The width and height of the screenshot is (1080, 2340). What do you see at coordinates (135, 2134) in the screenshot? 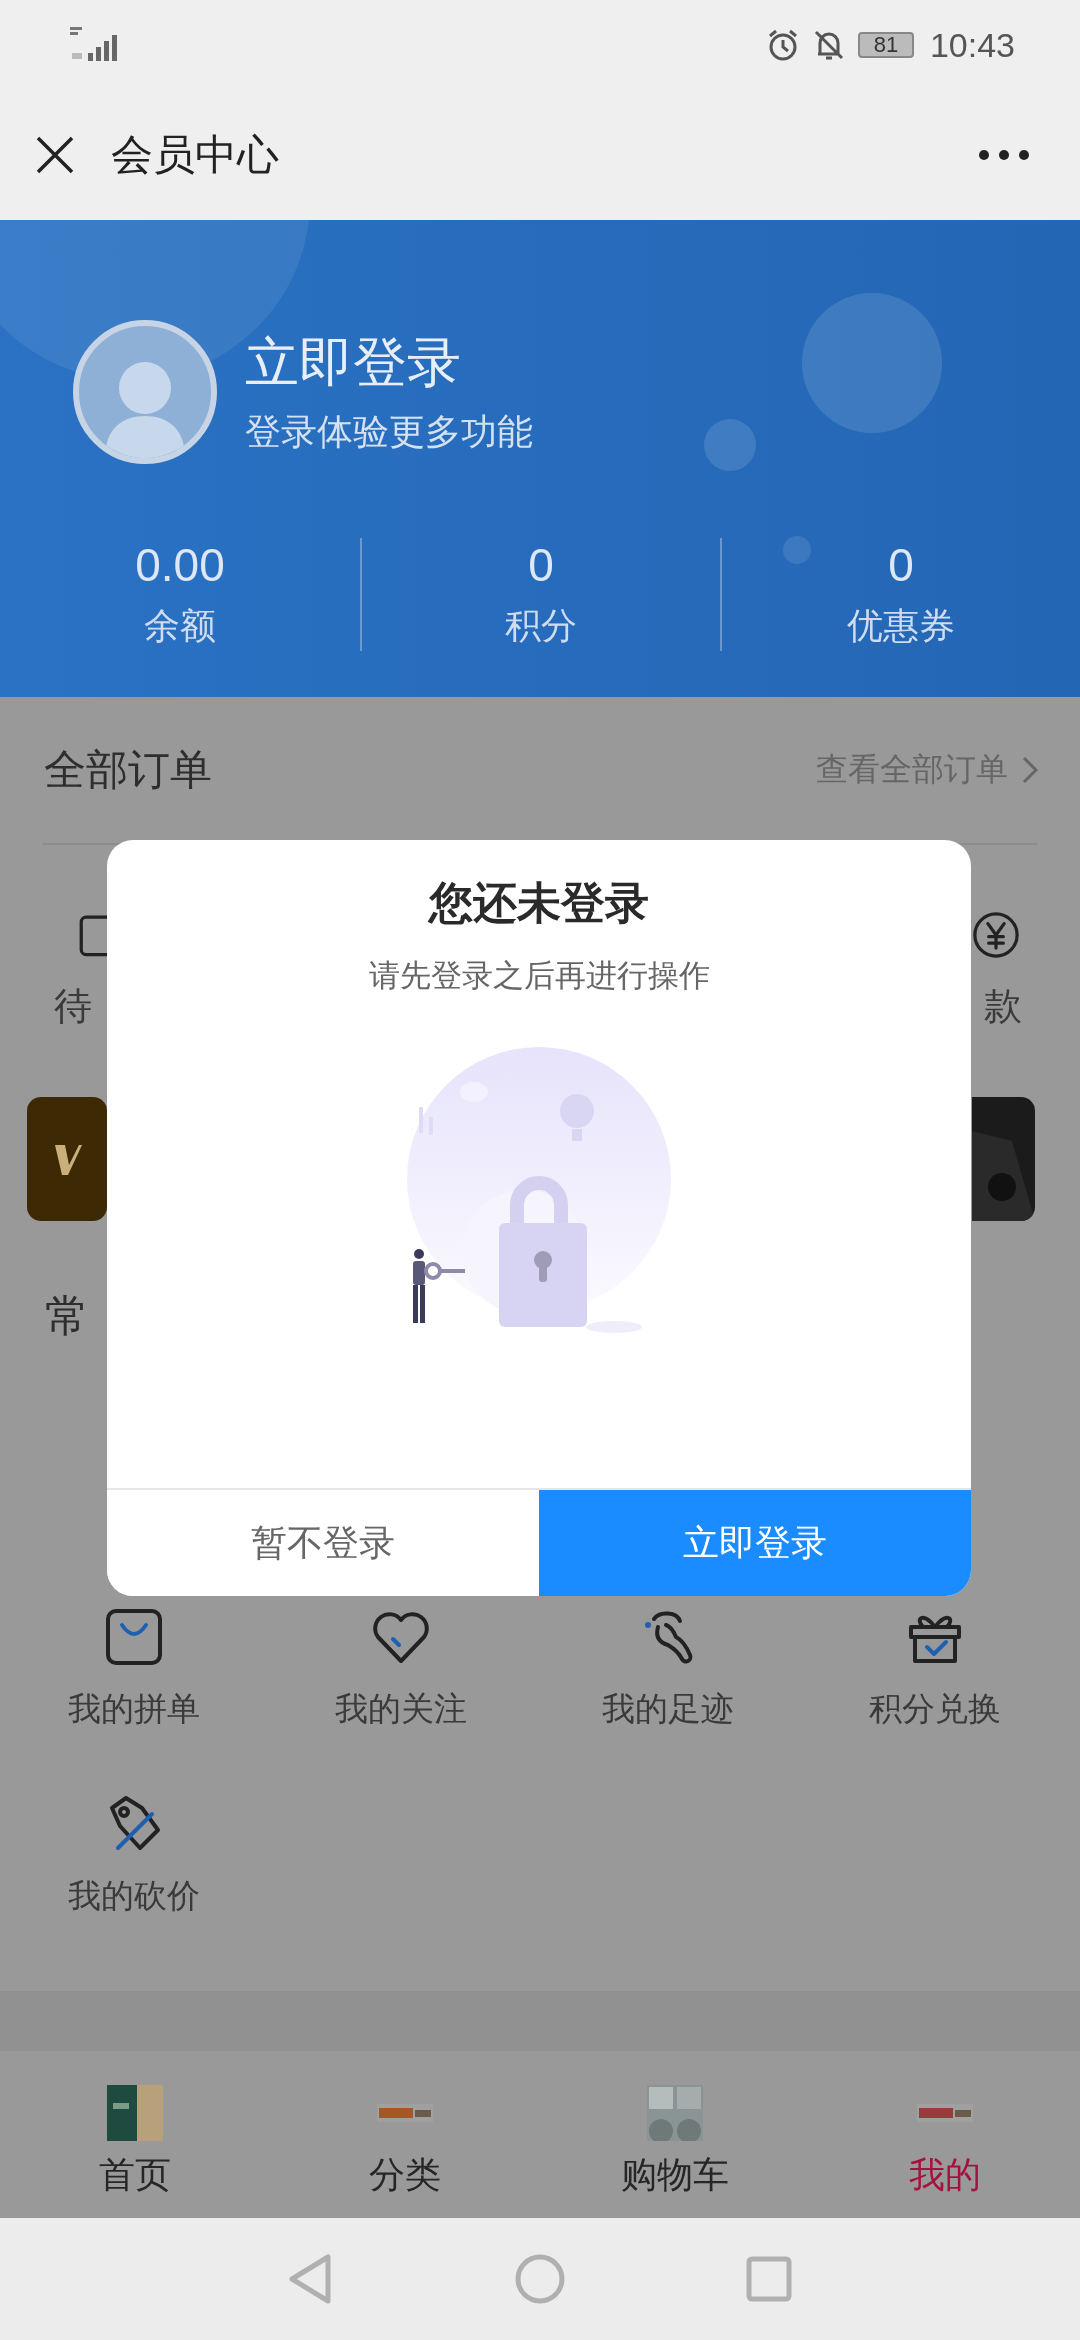
I see `tab: 首页` at bounding box center [135, 2134].